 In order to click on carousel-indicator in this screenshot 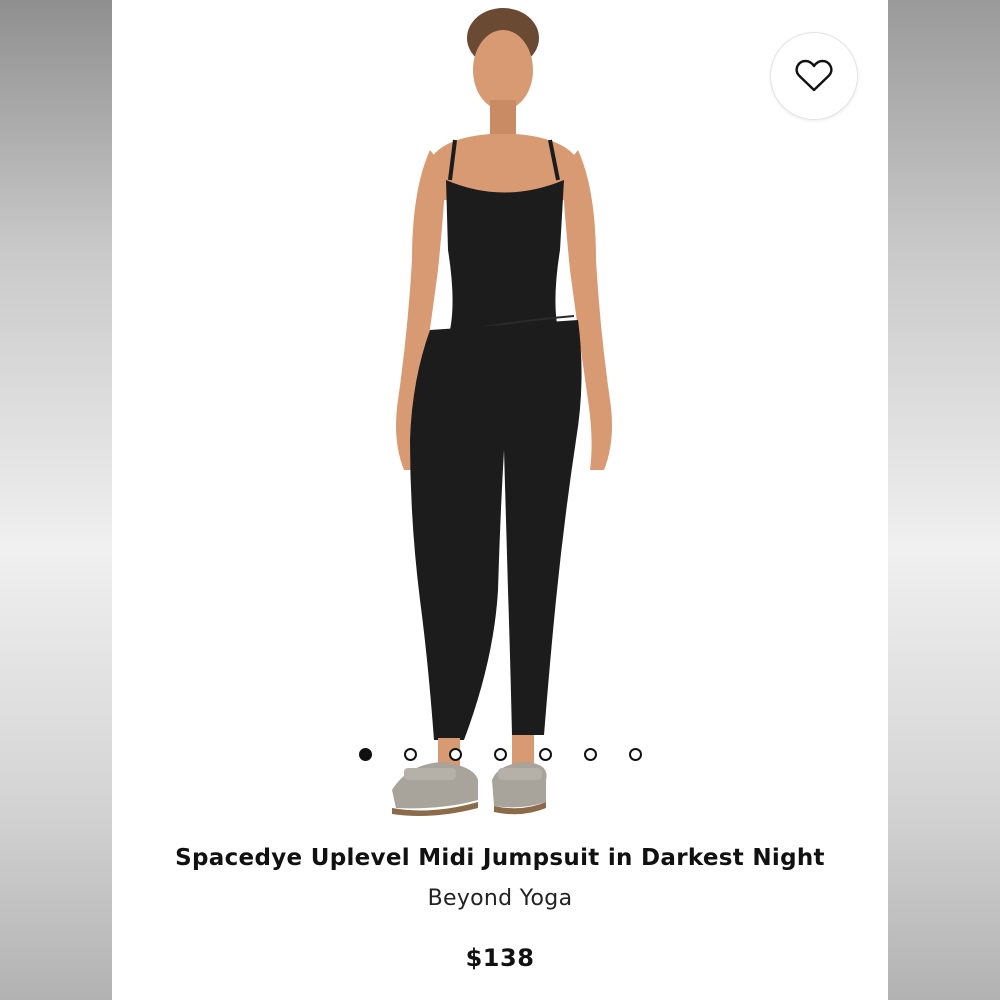, I will do `click(500, 754)`.